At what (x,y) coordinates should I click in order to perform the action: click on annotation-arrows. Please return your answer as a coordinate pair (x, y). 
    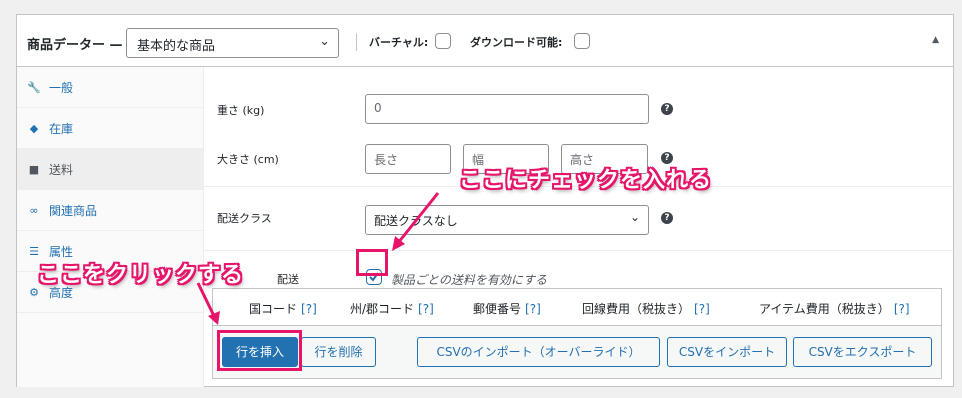
    Looking at the image, I should click on (318, 258).